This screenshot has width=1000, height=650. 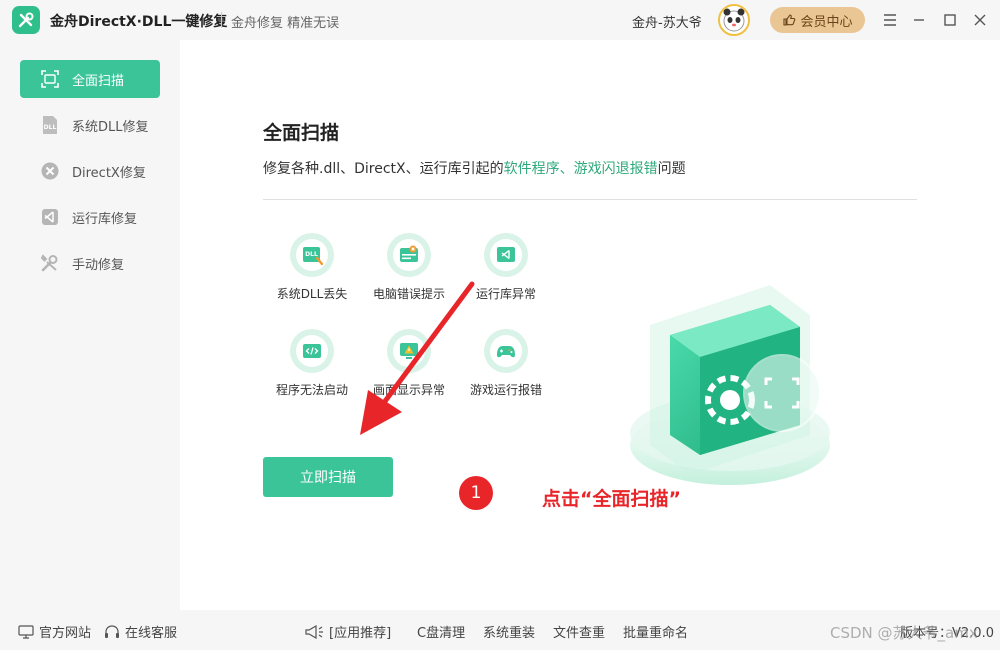 I want to click on panda-avatar-icon, so click(x=734, y=20).